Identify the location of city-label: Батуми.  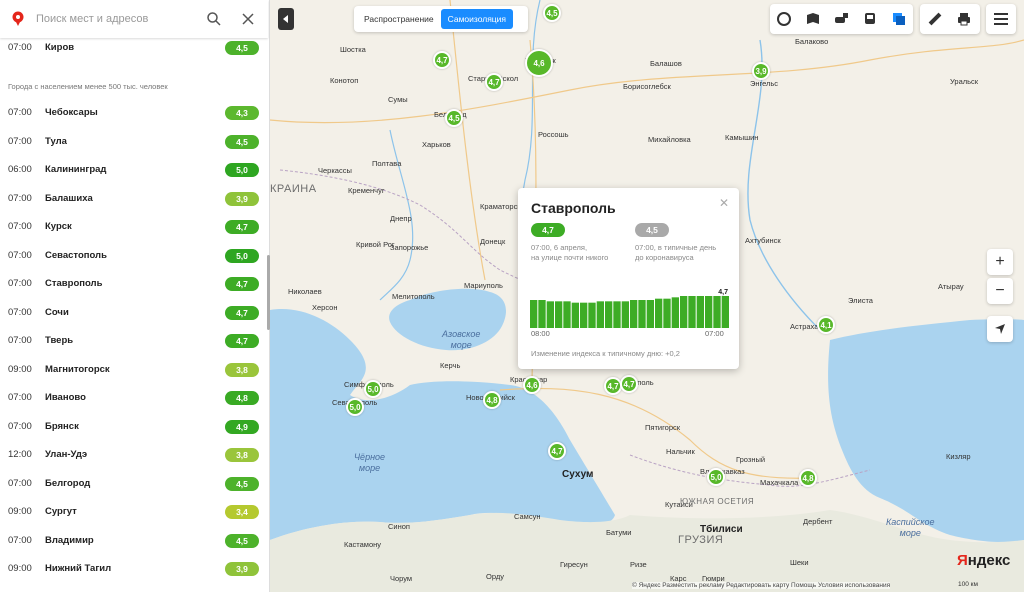
(619, 532).